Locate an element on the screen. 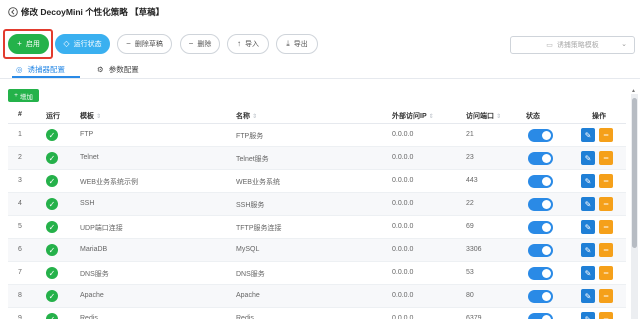  row-port: 80 is located at coordinates (470, 295).